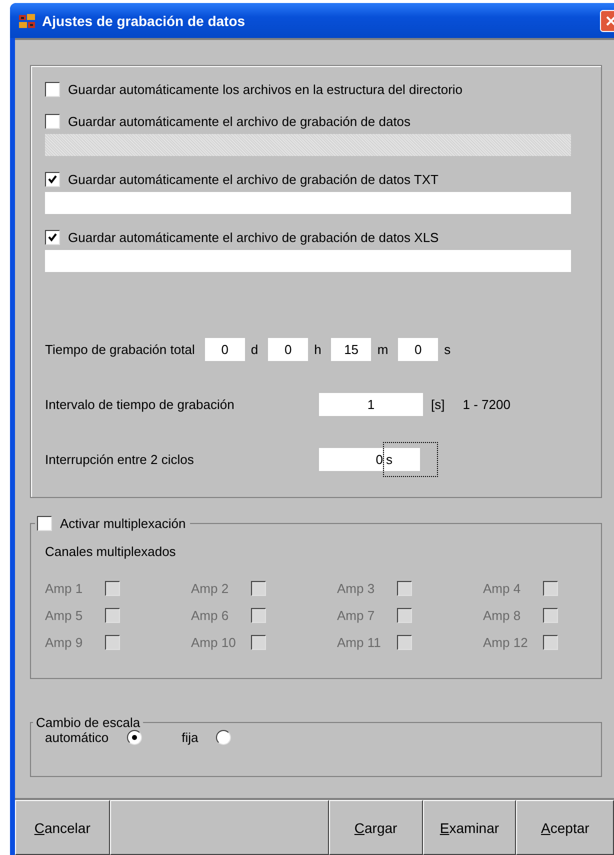 This screenshot has height=855, width=614. What do you see at coordinates (219, 827) in the screenshot?
I see `blank-button` at bounding box center [219, 827].